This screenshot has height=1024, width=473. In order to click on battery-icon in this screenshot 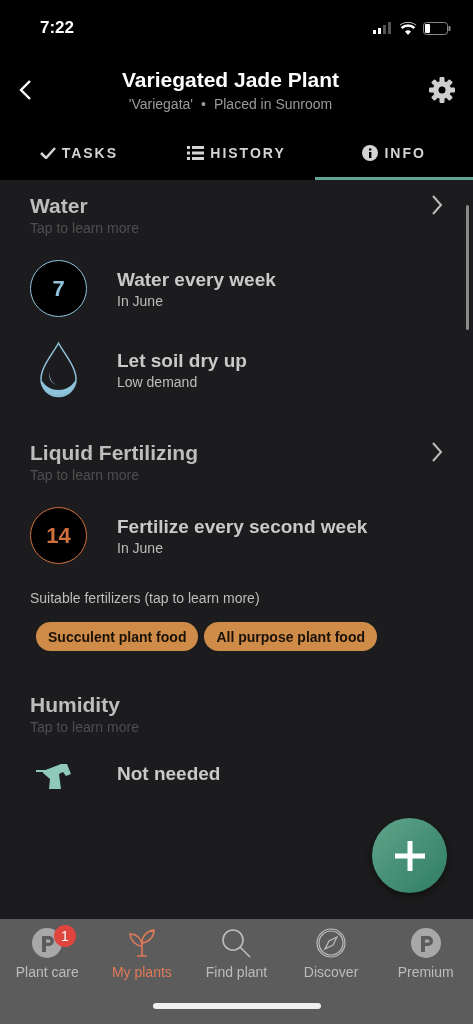, I will do `click(437, 28)`.